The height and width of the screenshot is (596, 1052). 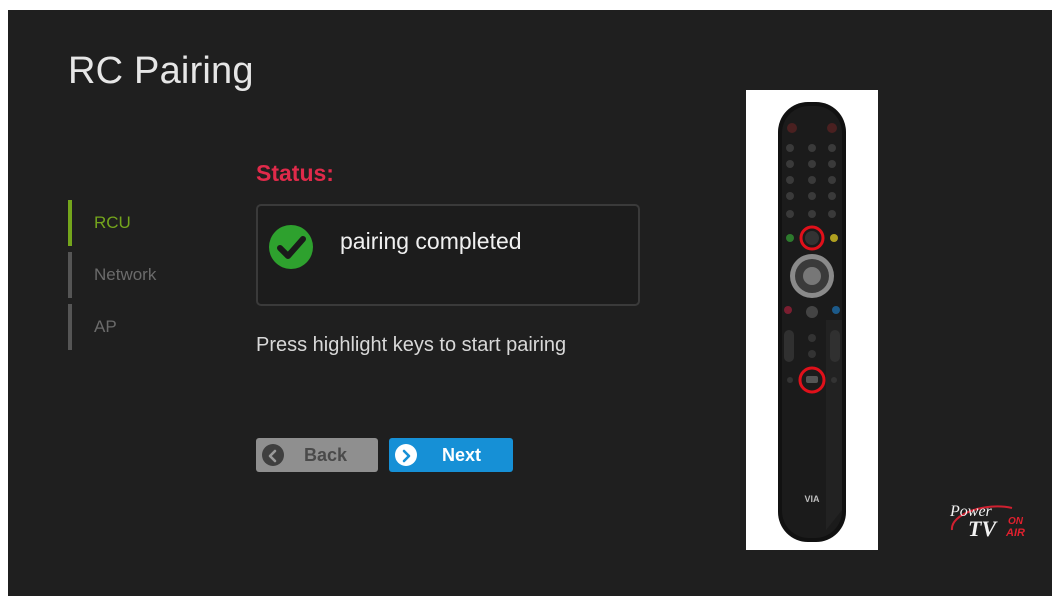 What do you see at coordinates (983, 528) in the screenshot?
I see `logo-line2: TV` at bounding box center [983, 528].